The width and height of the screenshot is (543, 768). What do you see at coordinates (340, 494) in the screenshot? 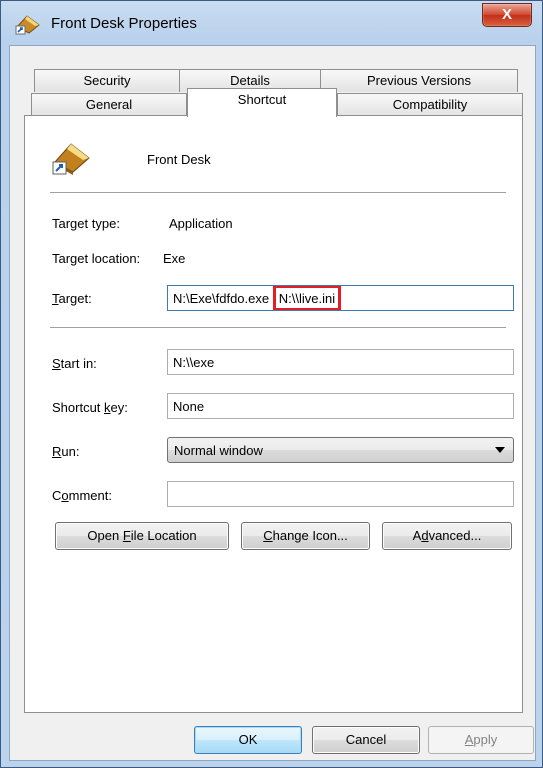
I see `comment-input` at bounding box center [340, 494].